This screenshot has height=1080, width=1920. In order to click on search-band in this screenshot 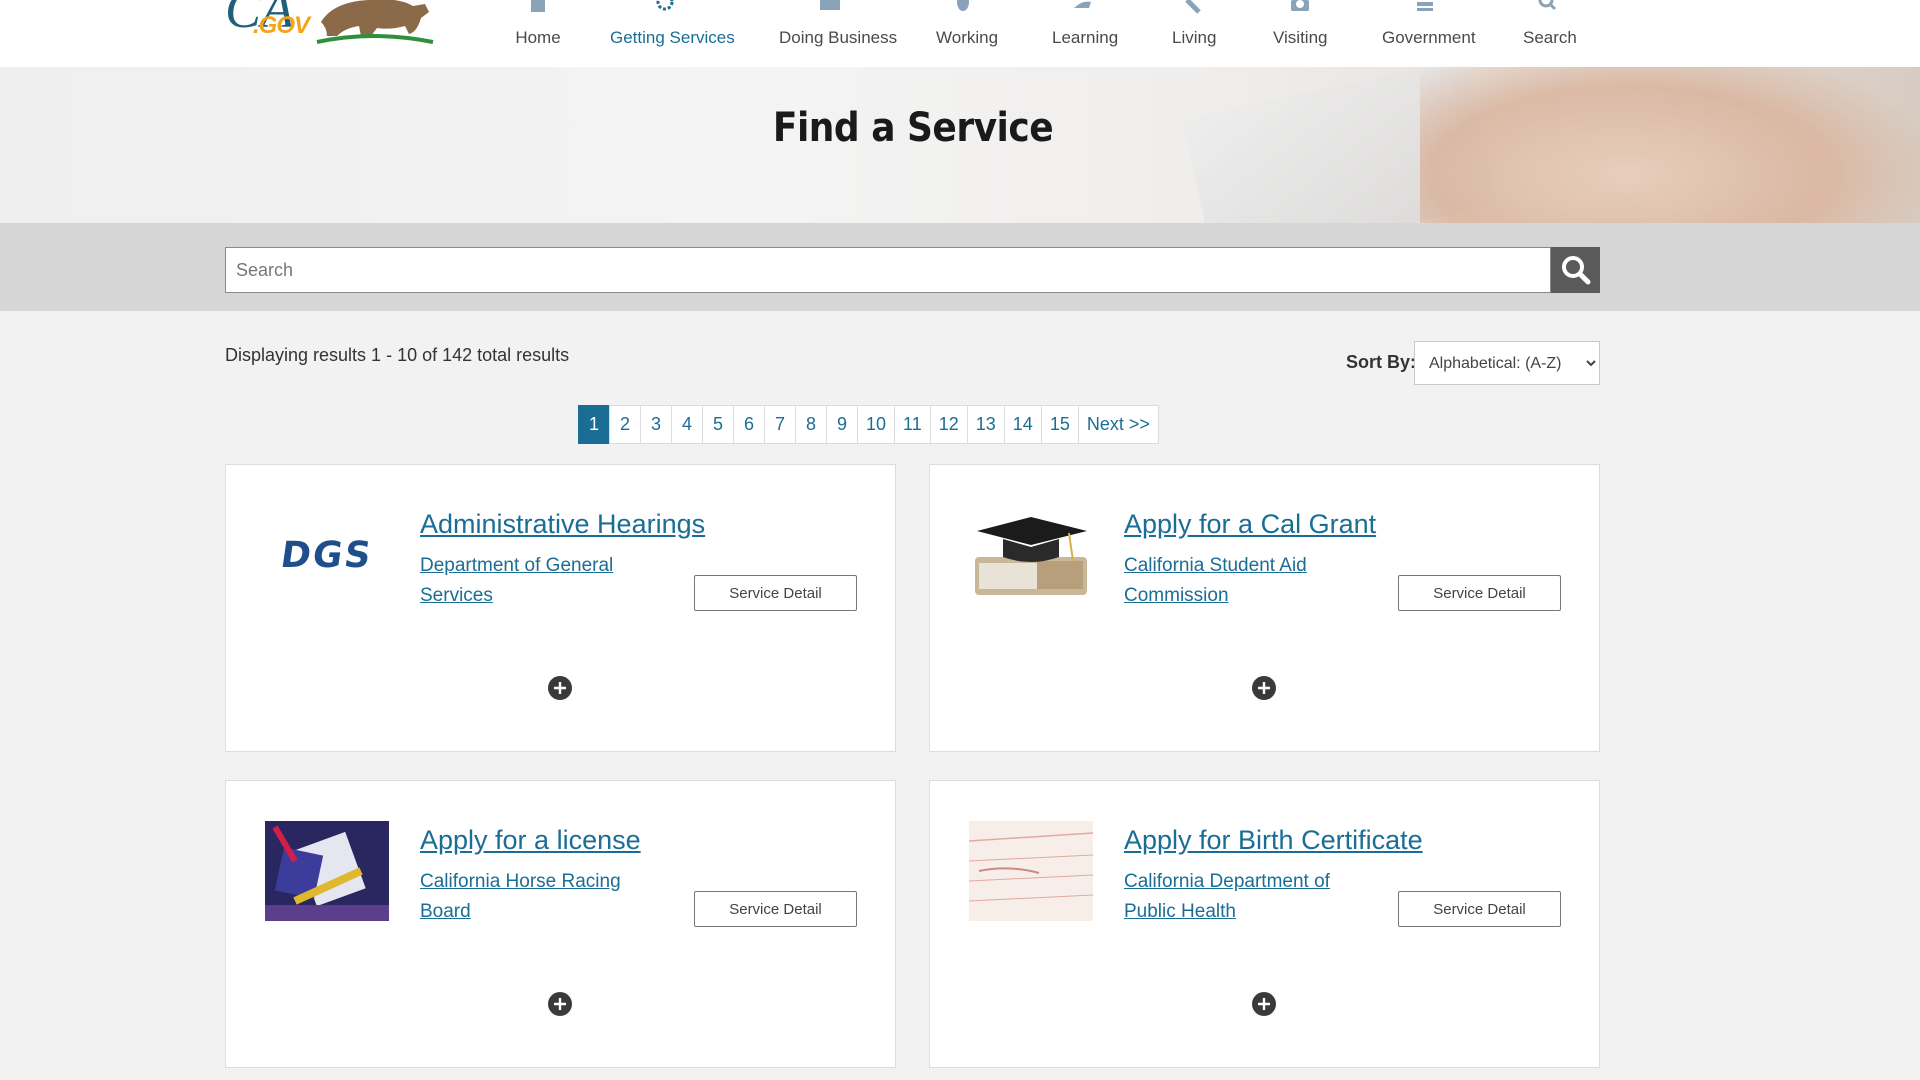, I will do `click(960, 267)`.